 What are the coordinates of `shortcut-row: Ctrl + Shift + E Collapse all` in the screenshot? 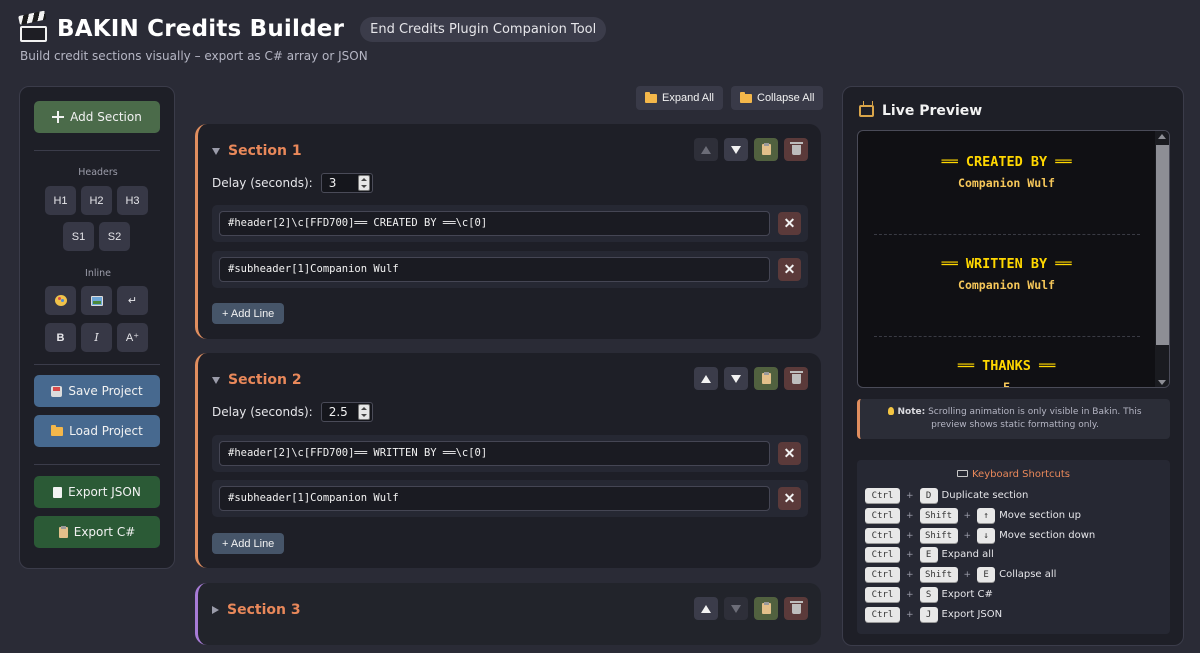 It's located at (960, 574).